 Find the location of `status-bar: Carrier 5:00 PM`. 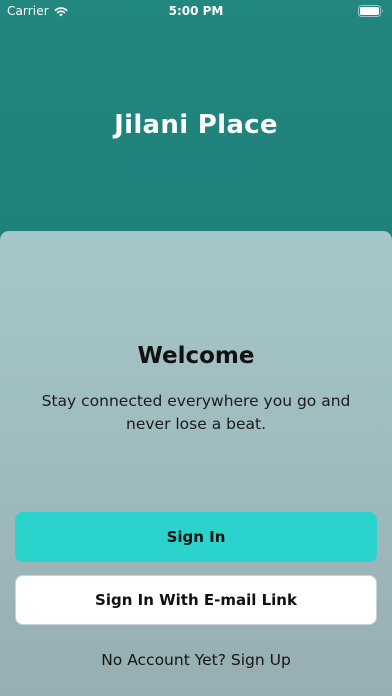

status-bar: Carrier 5:00 PM is located at coordinates (196, 11).